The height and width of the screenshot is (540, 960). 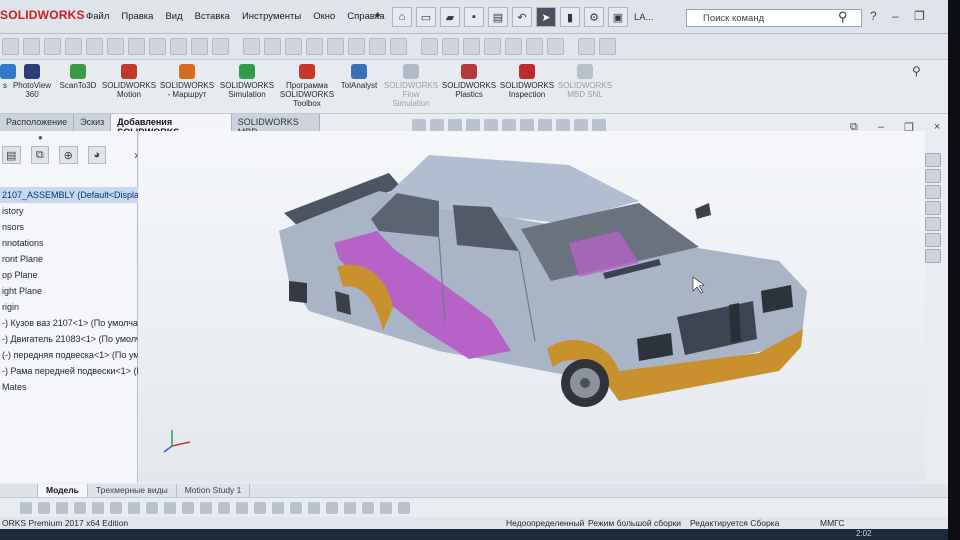 I want to click on large-assembly-icon, so click(x=450, y=46).